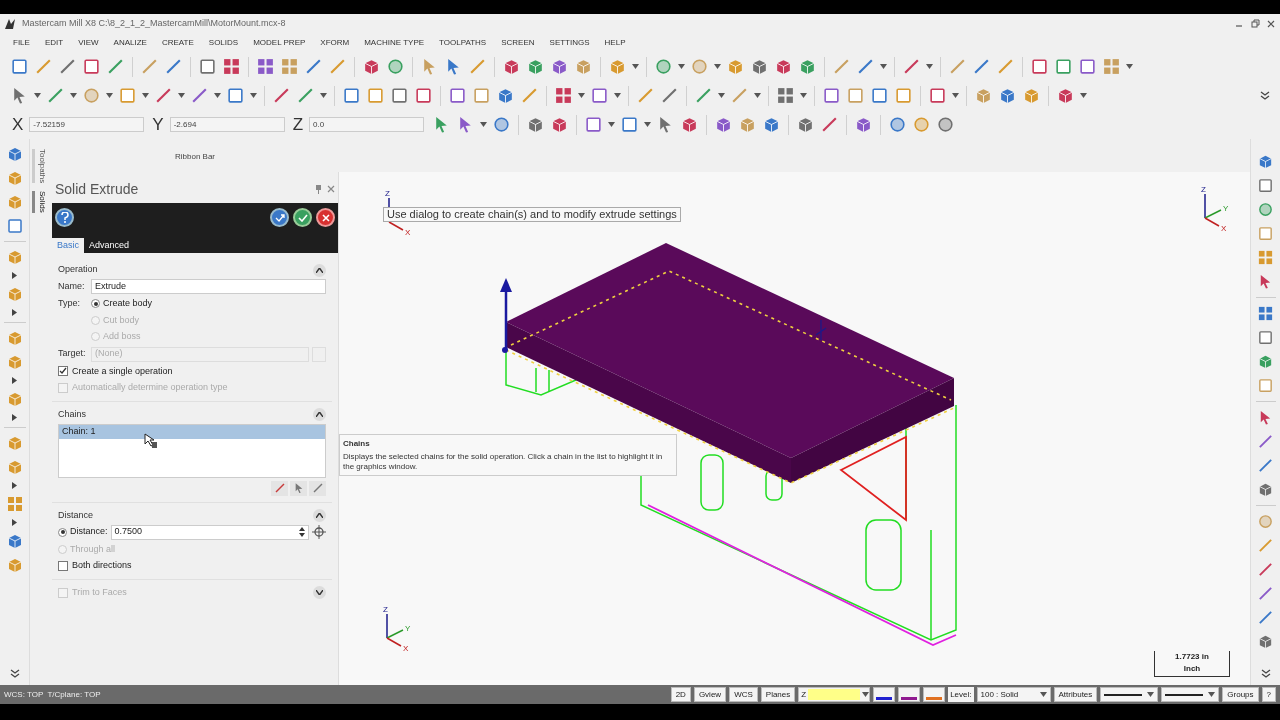  Describe the element at coordinates (325, 217) in the screenshot. I see `cancel-button` at that location.